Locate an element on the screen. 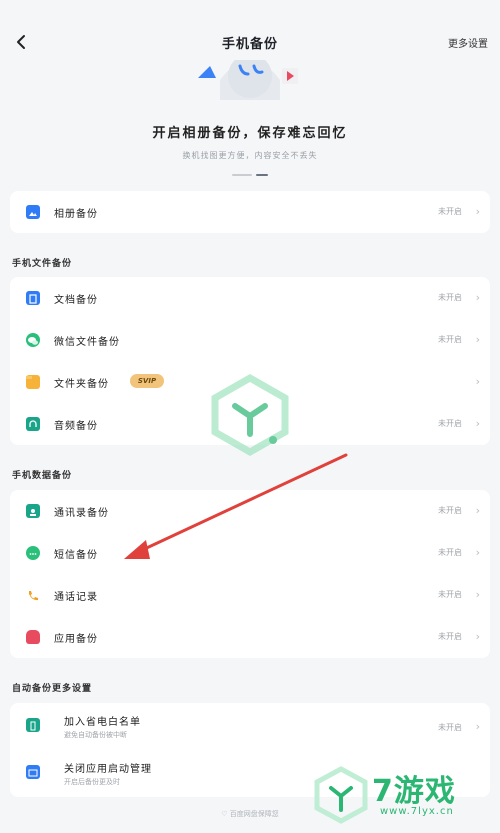 This screenshot has height=833, width=500. brand-logo-icon is located at coordinates (341, 795).